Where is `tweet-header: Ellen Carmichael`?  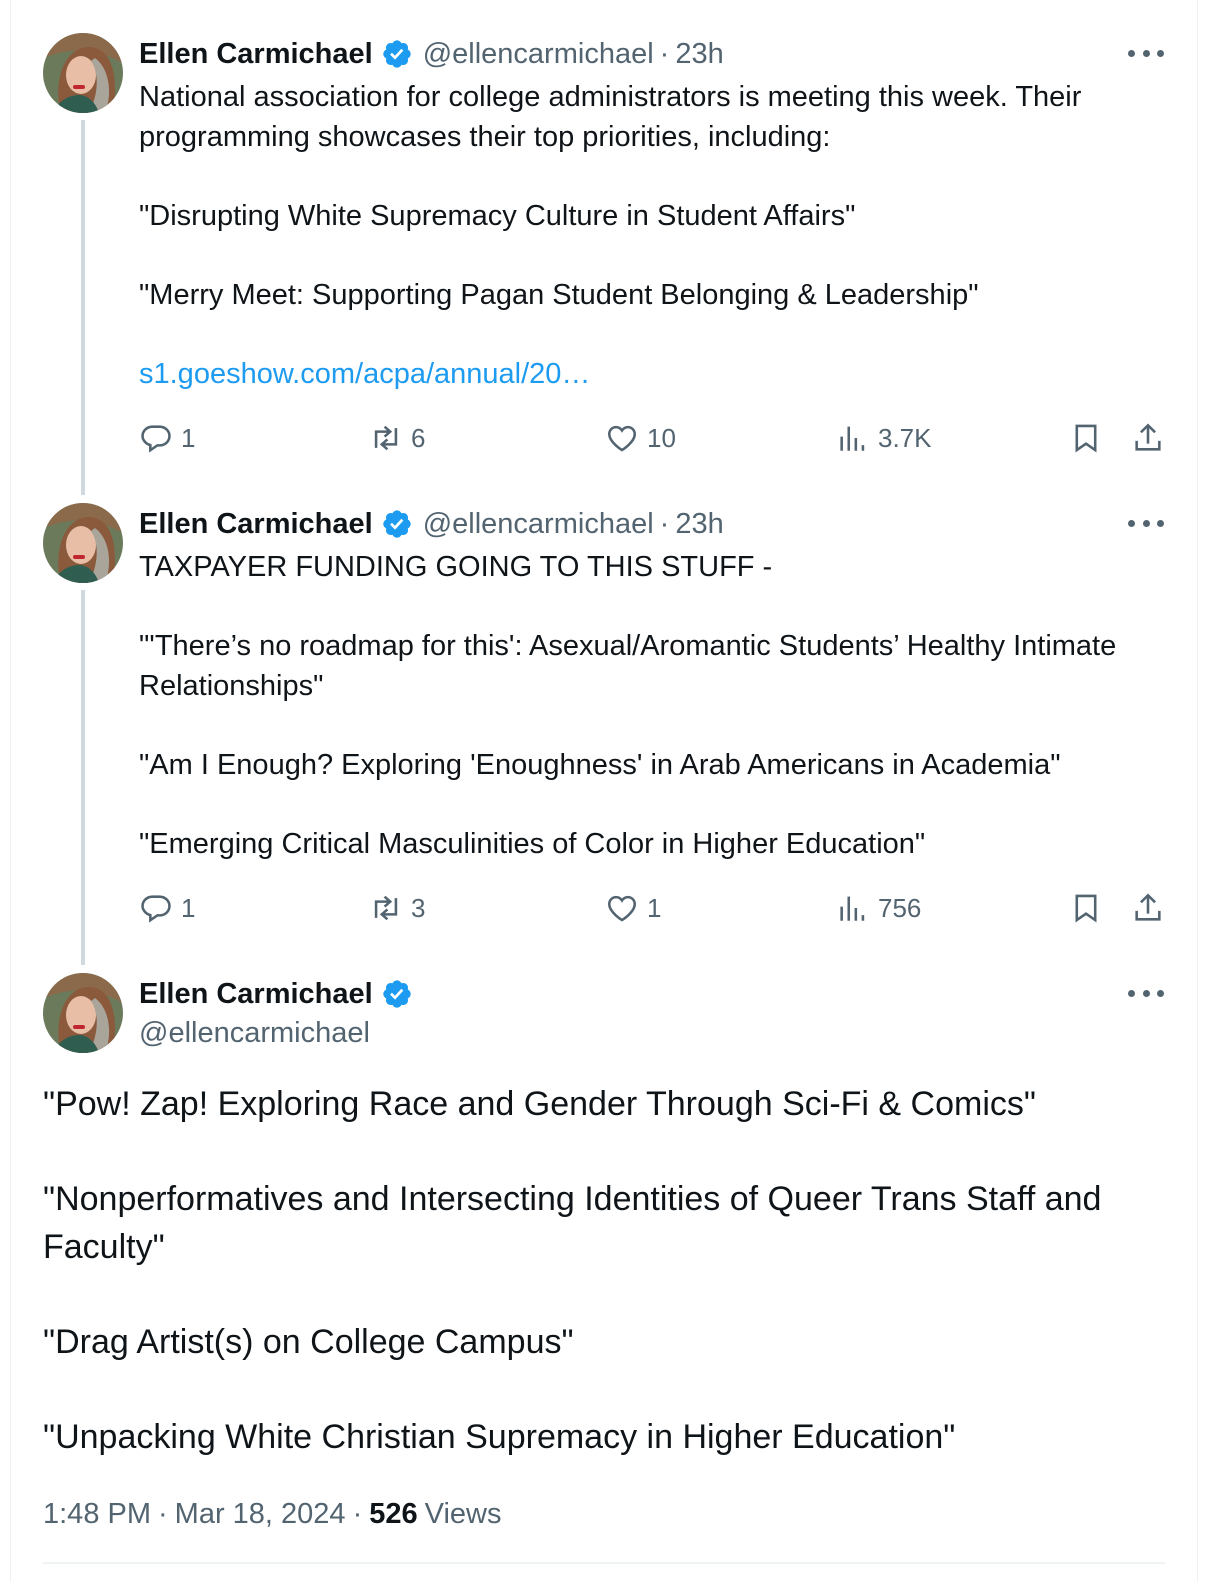
tweet-header: Ellen Carmichael is located at coordinates (281, 994).